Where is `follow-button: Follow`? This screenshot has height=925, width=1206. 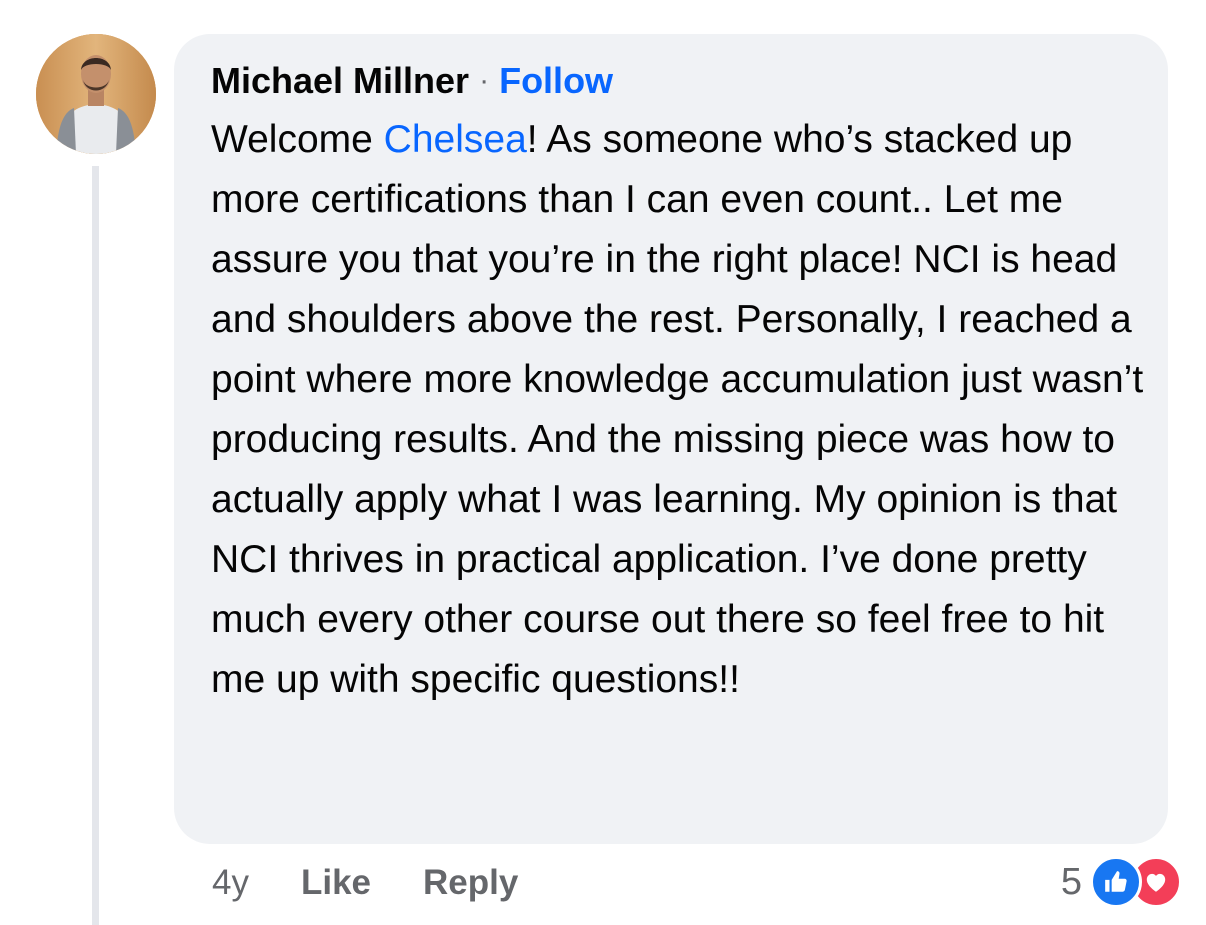 follow-button: Follow is located at coordinates (556, 81).